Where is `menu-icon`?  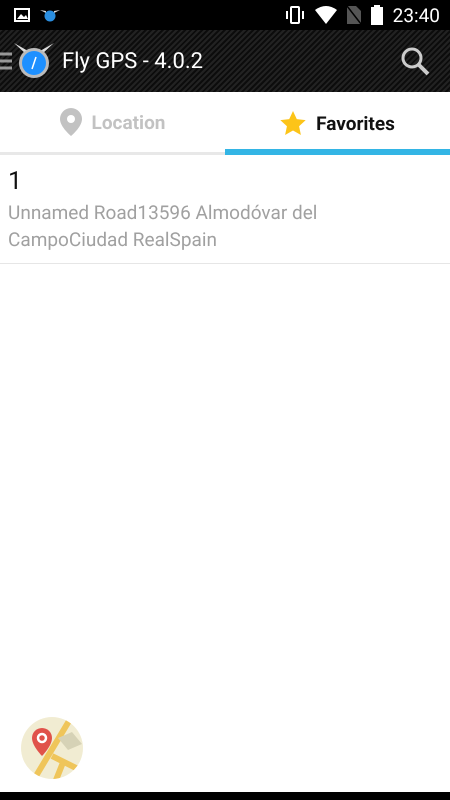 menu-icon is located at coordinates (6, 61).